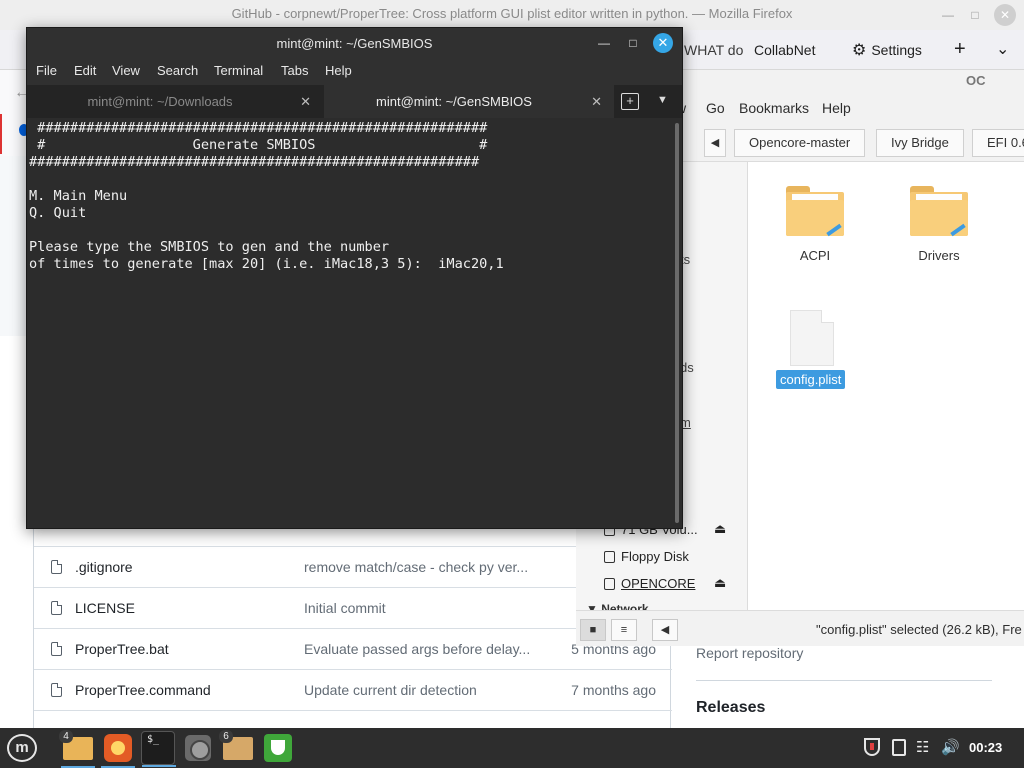 The image size is (1024, 768). Describe the element at coordinates (950, 747) in the screenshot. I see `volume-icon: 🔊` at that location.